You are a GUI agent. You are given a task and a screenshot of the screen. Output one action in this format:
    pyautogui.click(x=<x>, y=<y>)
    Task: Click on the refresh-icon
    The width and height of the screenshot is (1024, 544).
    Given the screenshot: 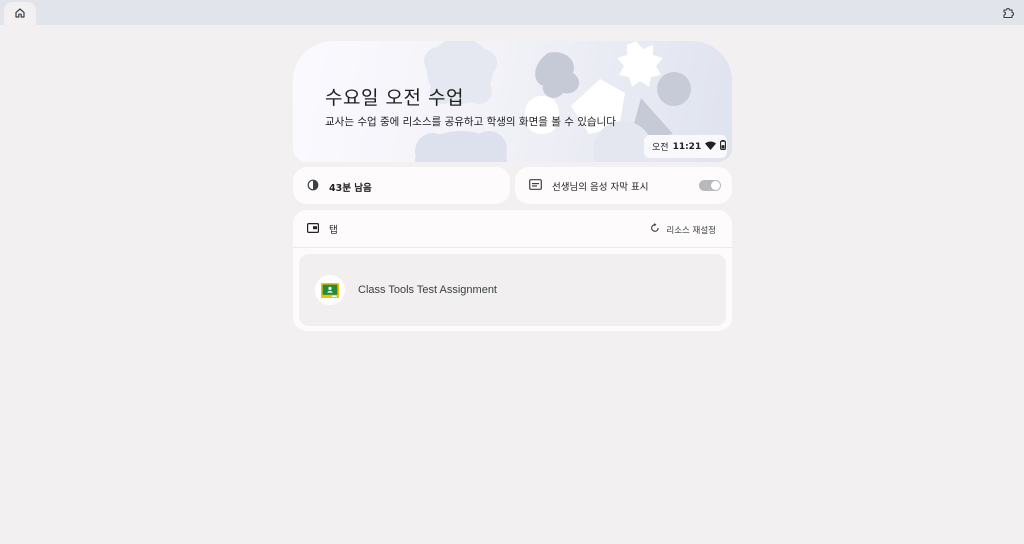 What is the action you would take?
    pyautogui.click(x=655, y=229)
    